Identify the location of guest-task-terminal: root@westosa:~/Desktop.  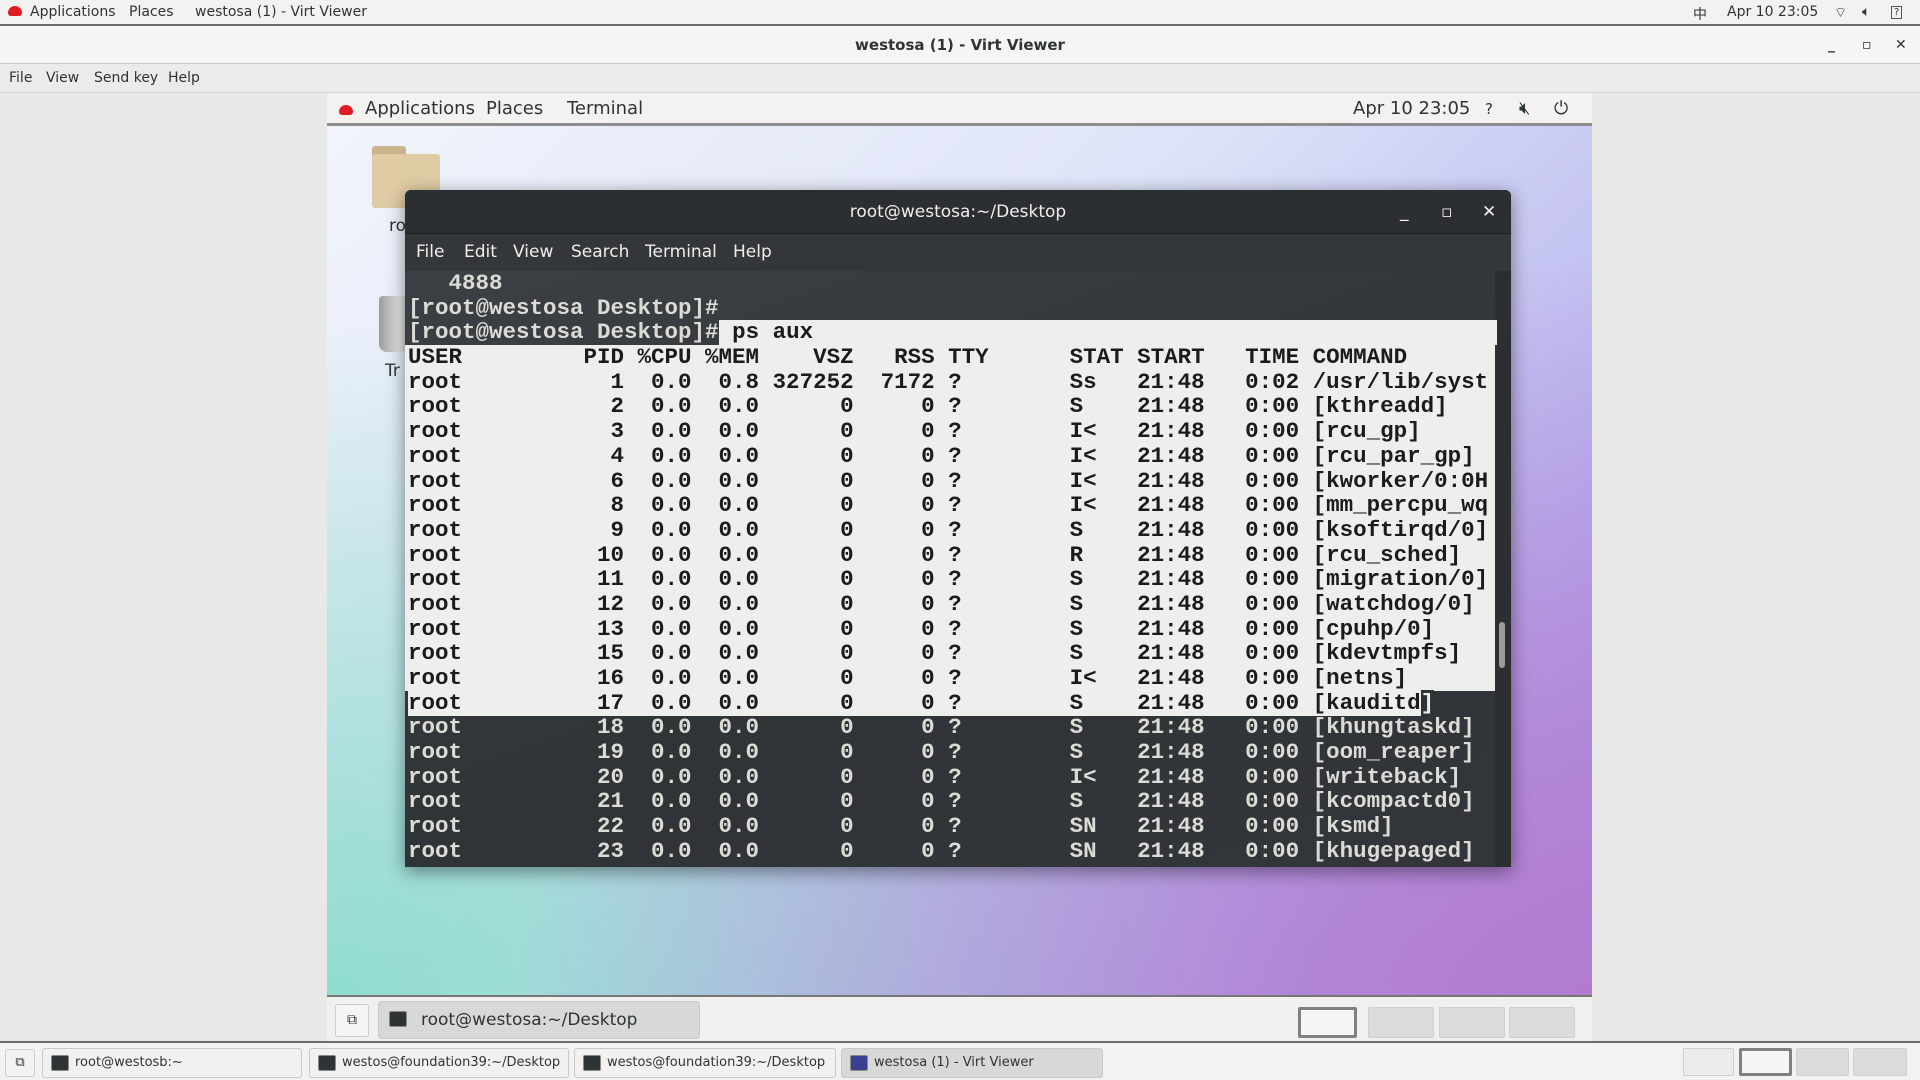
(539, 1020).